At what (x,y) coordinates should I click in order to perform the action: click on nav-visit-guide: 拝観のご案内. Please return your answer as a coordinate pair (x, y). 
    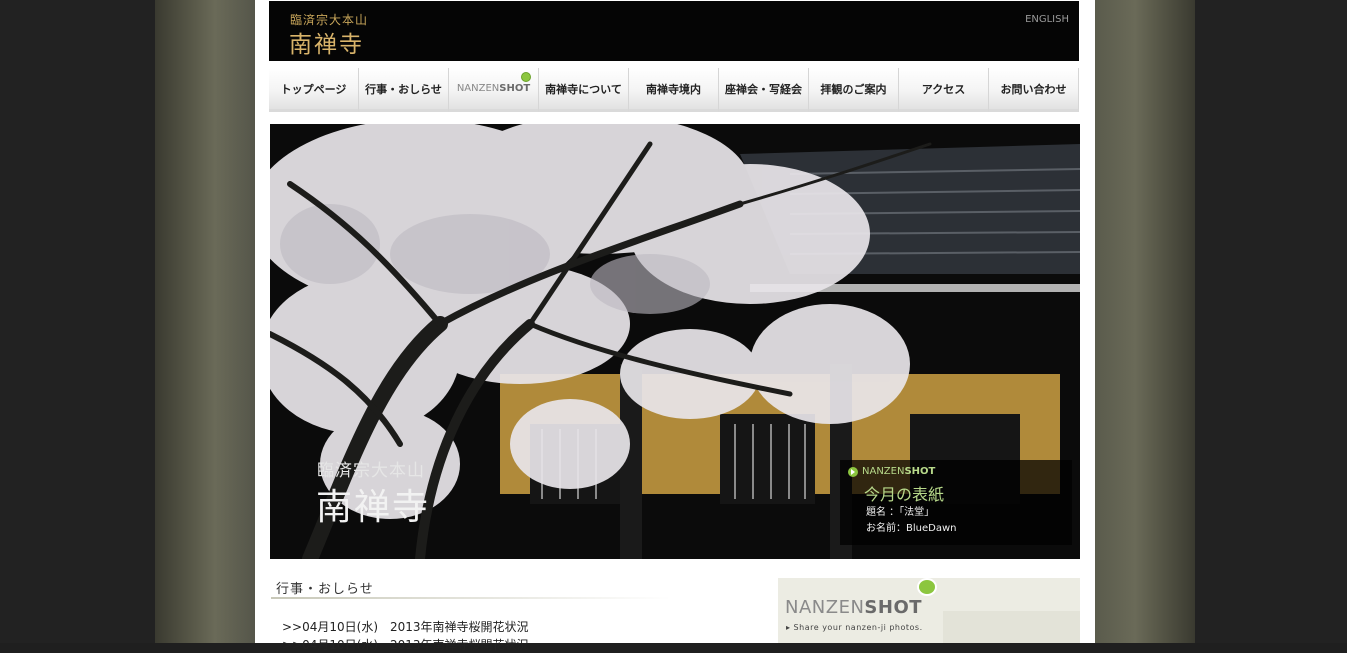
    Looking at the image, I should click on (854, 90).